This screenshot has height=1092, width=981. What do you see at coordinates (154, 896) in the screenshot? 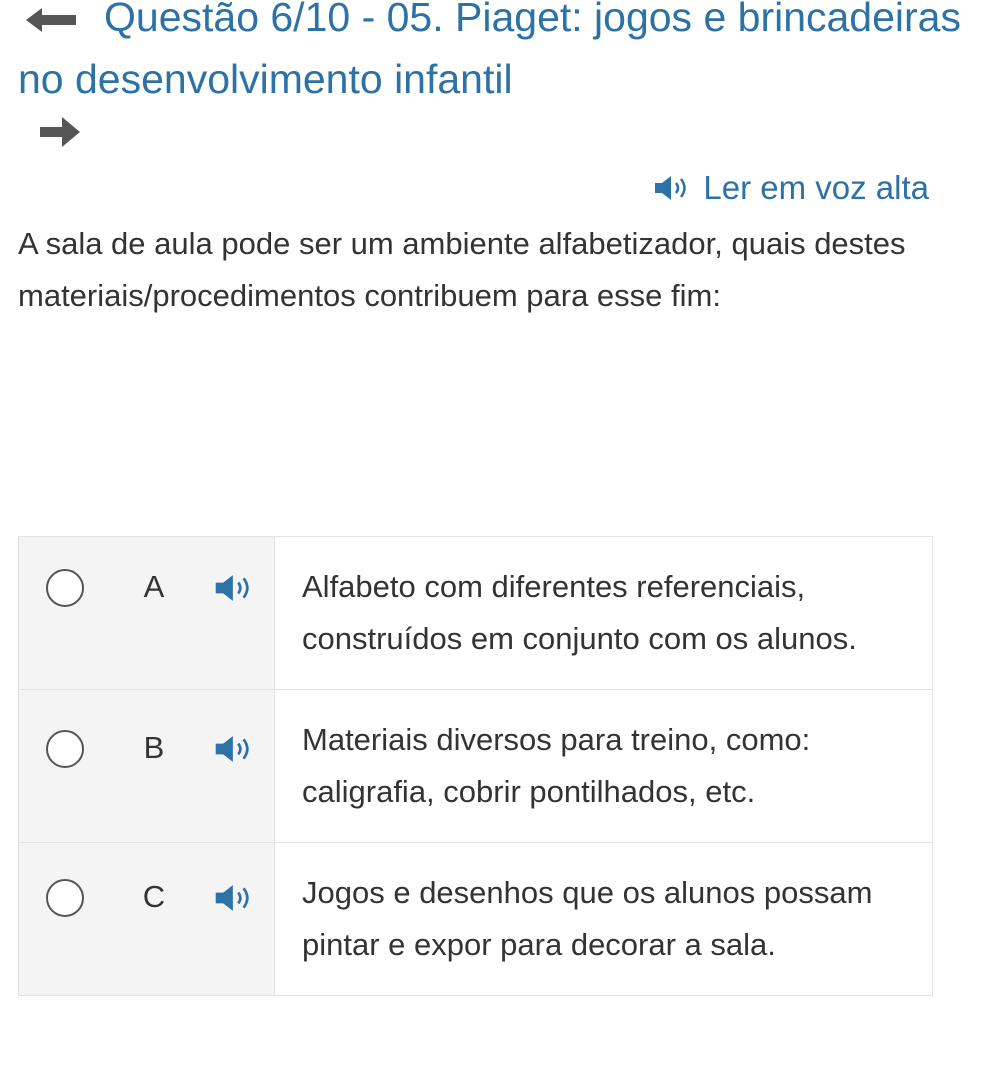
I see `option-c-letter: C` at bounding box center [154, 896].